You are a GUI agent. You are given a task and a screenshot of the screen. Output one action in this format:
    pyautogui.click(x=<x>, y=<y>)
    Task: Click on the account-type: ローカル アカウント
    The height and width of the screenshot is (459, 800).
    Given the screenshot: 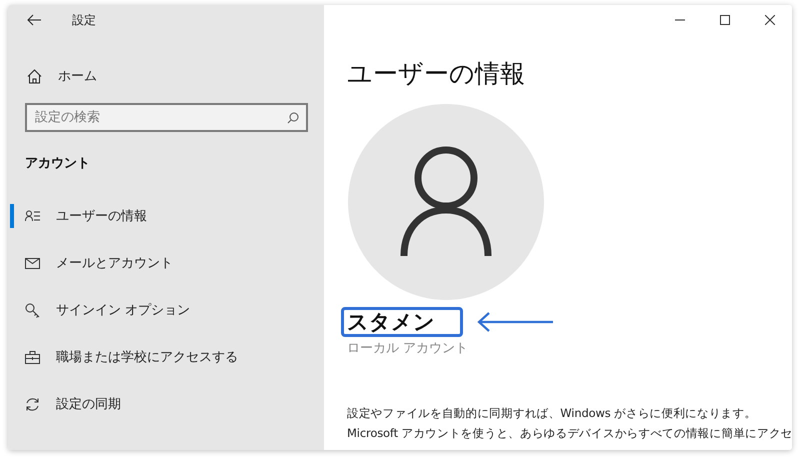 What is the action you would take?
    pyautogui.click(x=408, y=348)
    